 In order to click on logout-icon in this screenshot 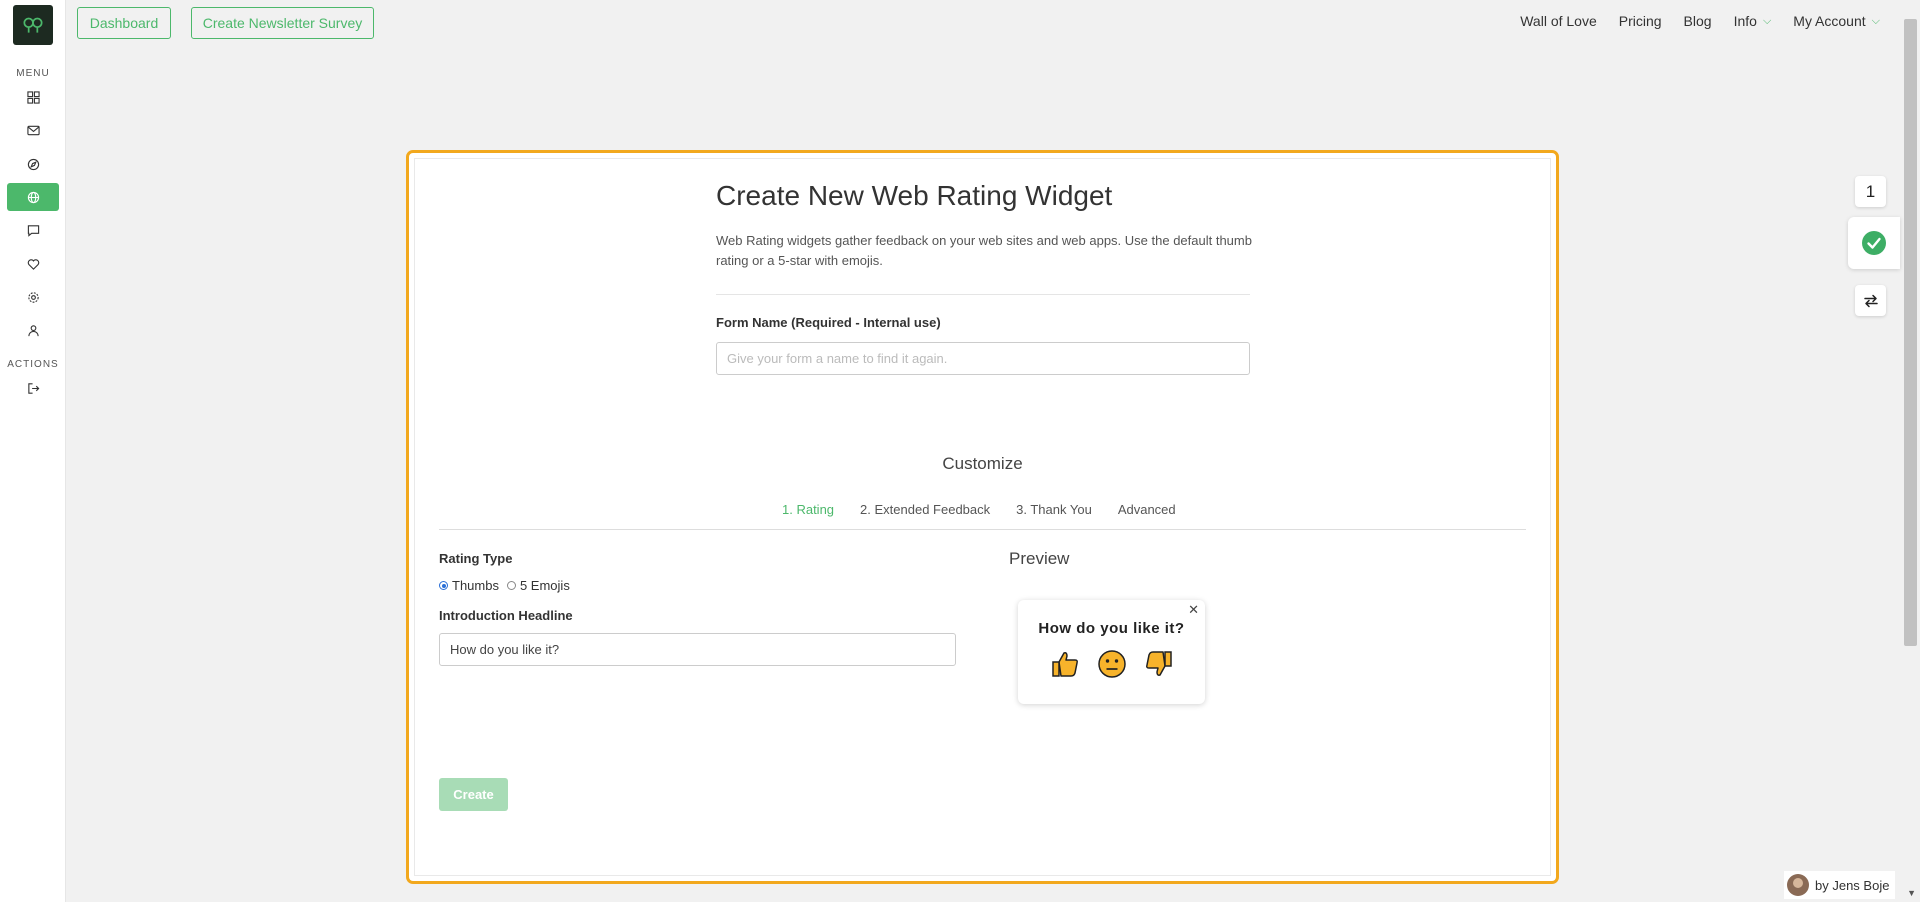, I will do `click(33, 388)`.